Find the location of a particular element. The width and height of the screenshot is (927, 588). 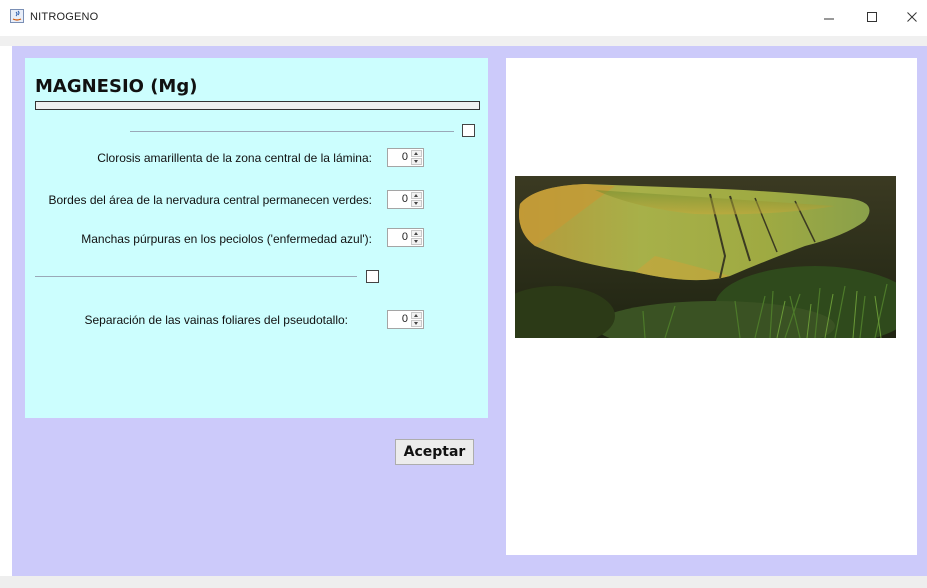

accept-button: Aceptar is located at coordinates (434, 452).